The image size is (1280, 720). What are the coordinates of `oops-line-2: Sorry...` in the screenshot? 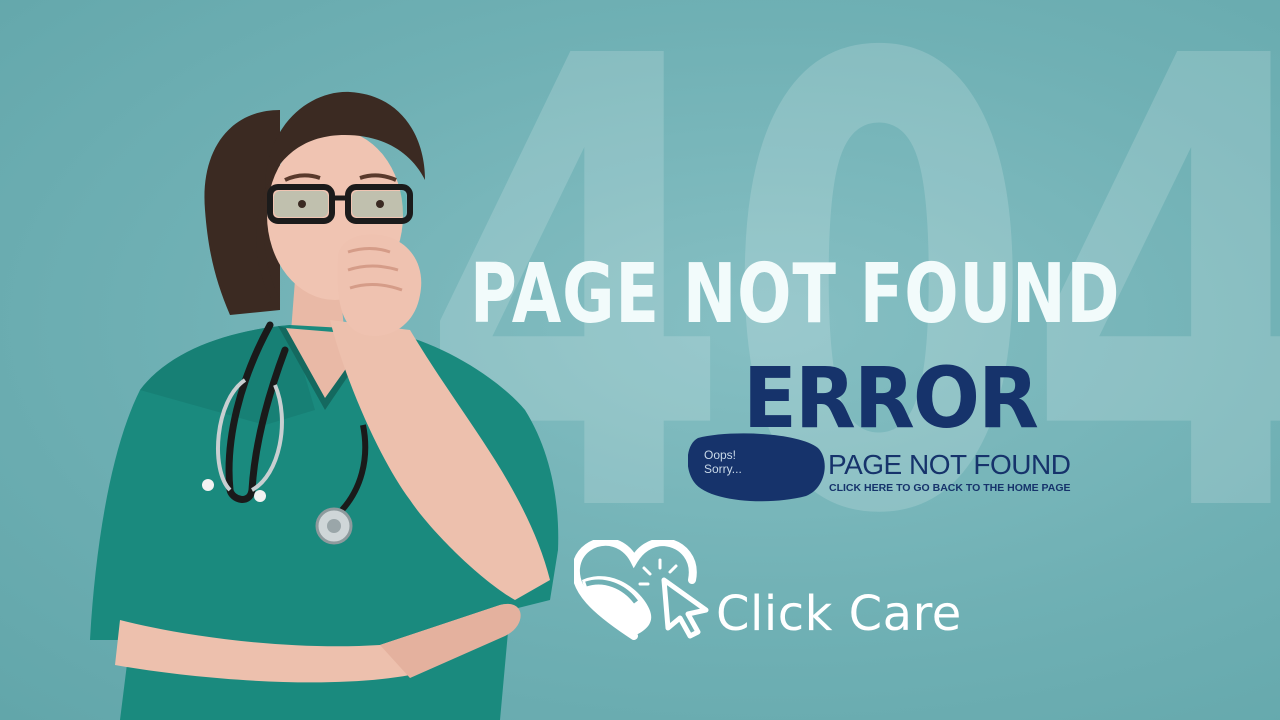 It's located at (723, 469).